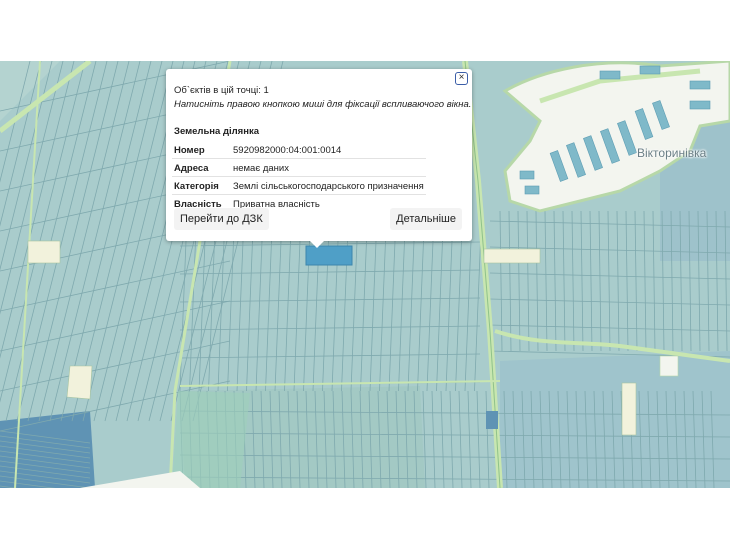 The image size is (730, 547). Describe the element at coordinates (221, 219) in the screenshot. I see `goto-dzk-button: Перейти до ДЗК` at that location.